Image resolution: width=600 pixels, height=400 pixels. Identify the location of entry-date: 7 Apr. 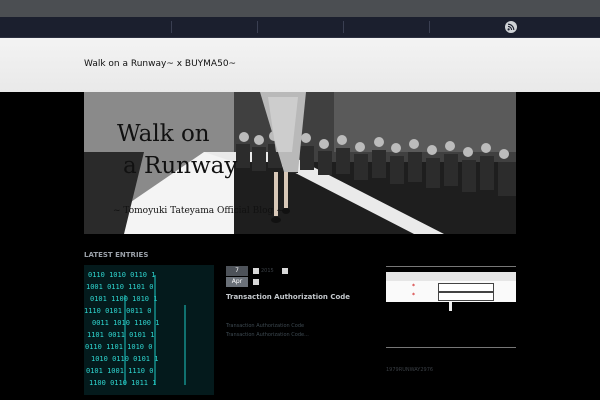
(237, 276).